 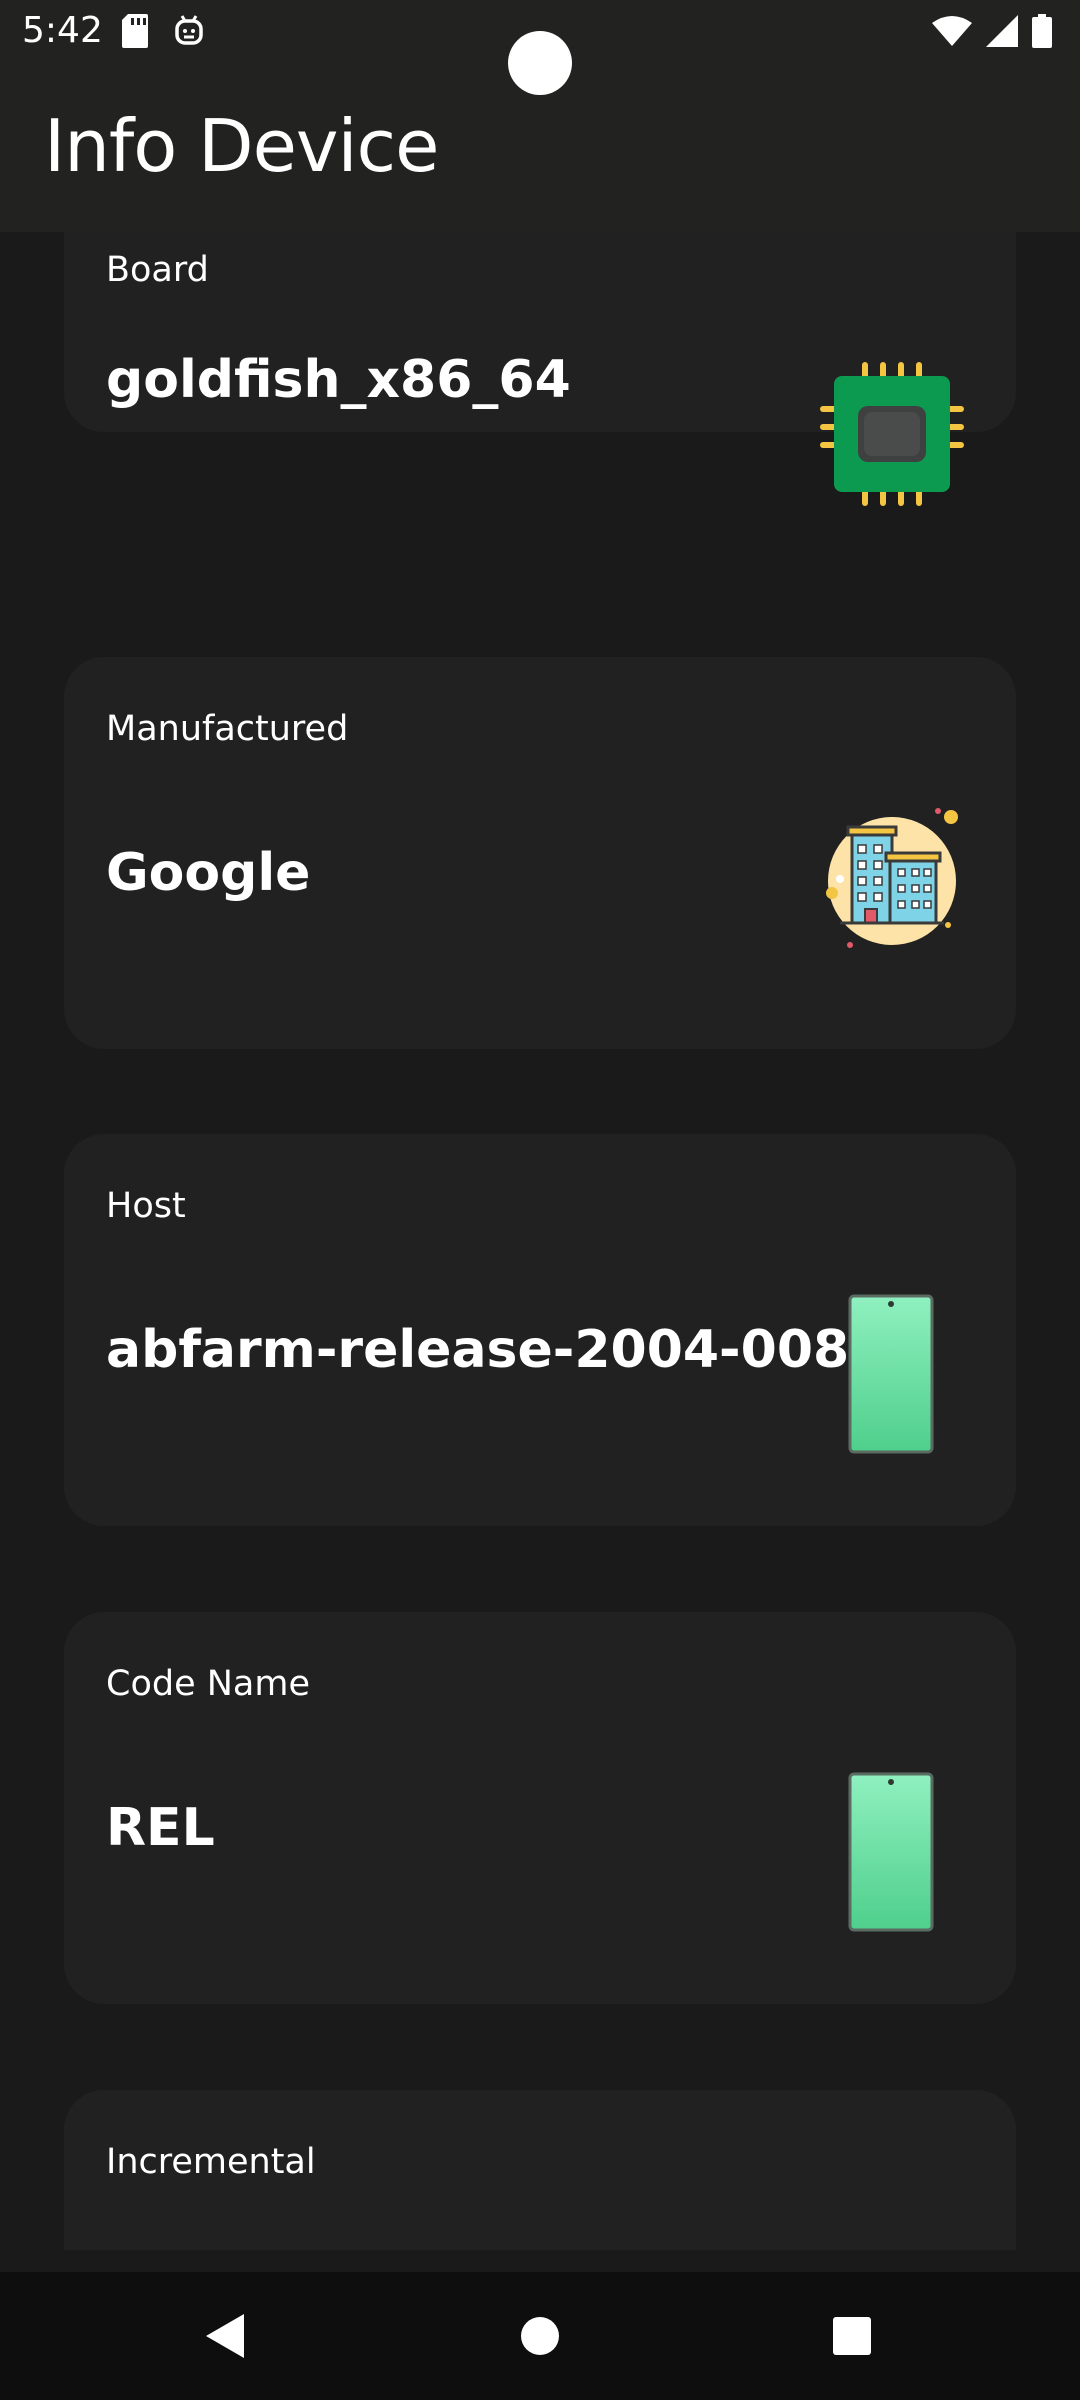 I want to click on back-button, so click(x=226, y=2336).